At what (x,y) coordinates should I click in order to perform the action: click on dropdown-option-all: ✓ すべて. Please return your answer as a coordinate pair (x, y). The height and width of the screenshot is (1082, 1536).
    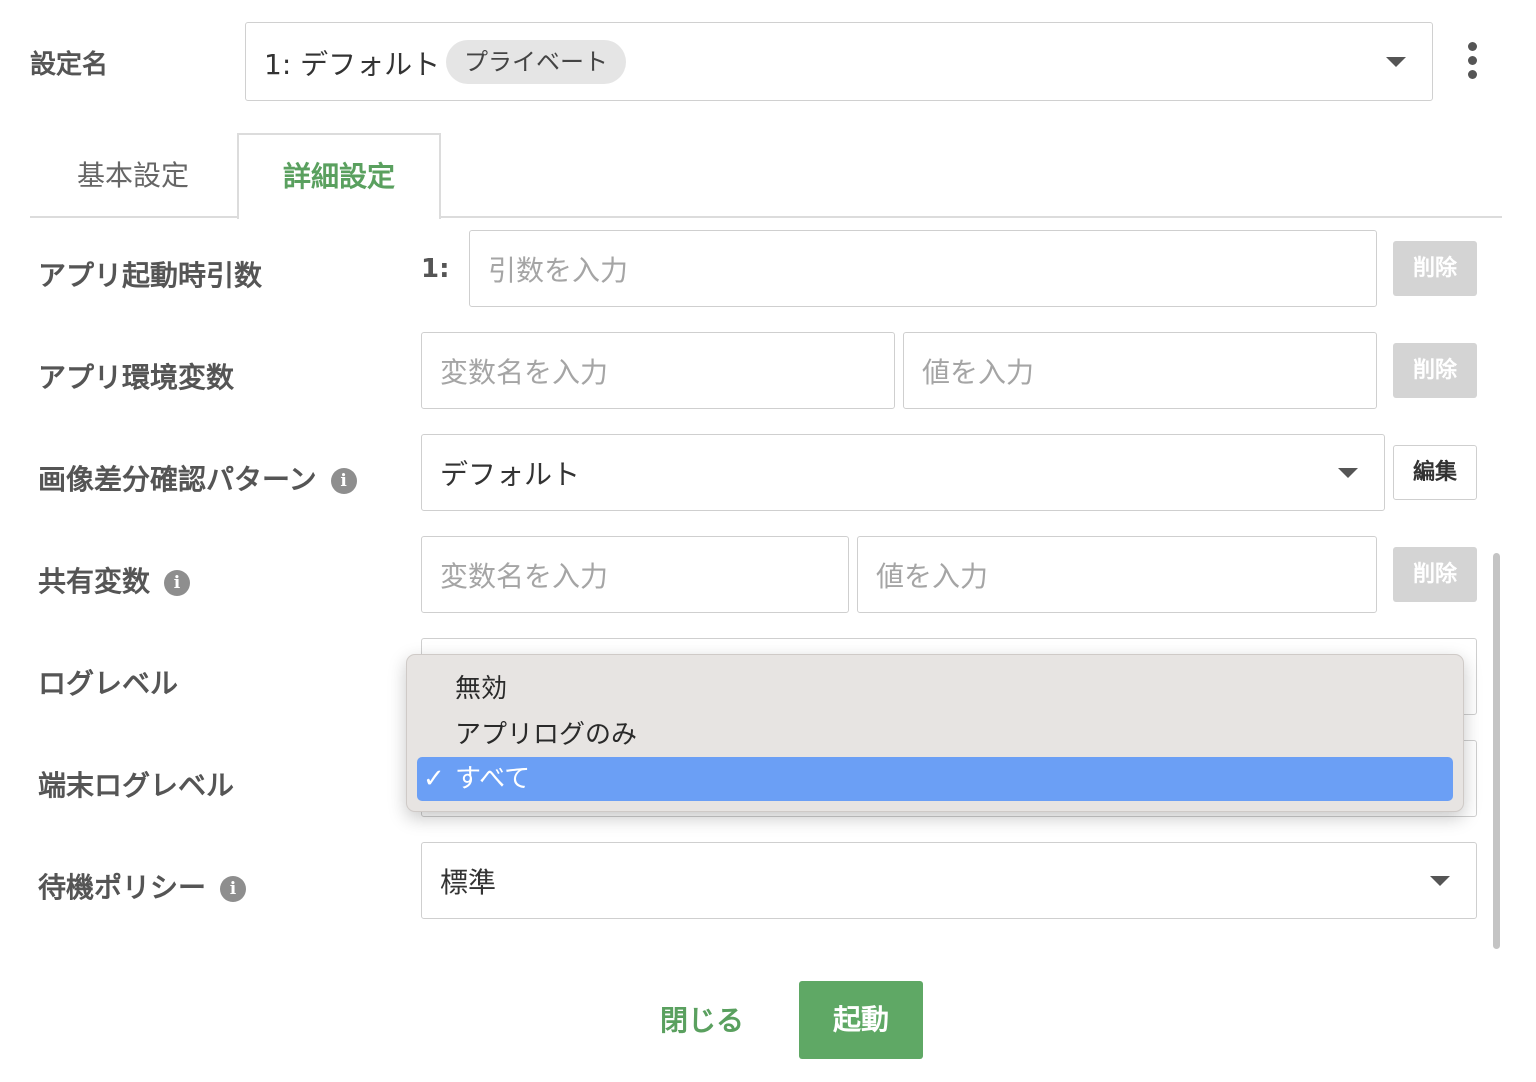
    Looking at the image, I should click on (935, 779).